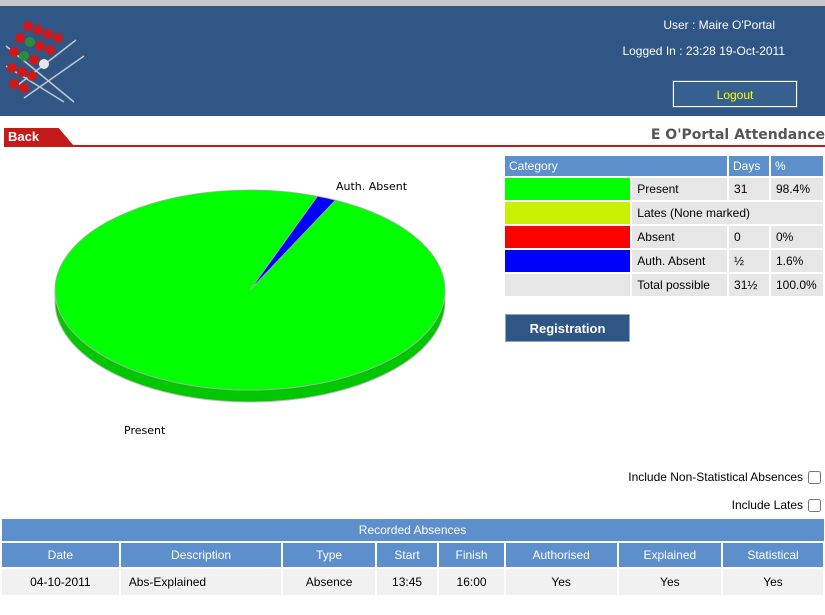 This screenshot has width=825, height=615. Describe the element at coordinates (796, 237) in the screenshot. I see `category-percent: 0%` at that location.